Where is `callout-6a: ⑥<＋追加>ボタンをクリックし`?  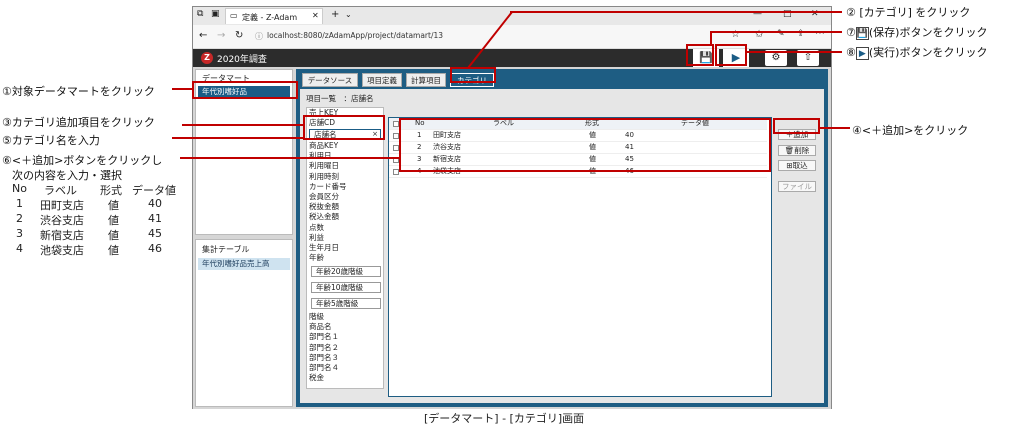
callout-6a: ⑥<＋追加>ボタンをクリックし is located at coordinates (82, 160).